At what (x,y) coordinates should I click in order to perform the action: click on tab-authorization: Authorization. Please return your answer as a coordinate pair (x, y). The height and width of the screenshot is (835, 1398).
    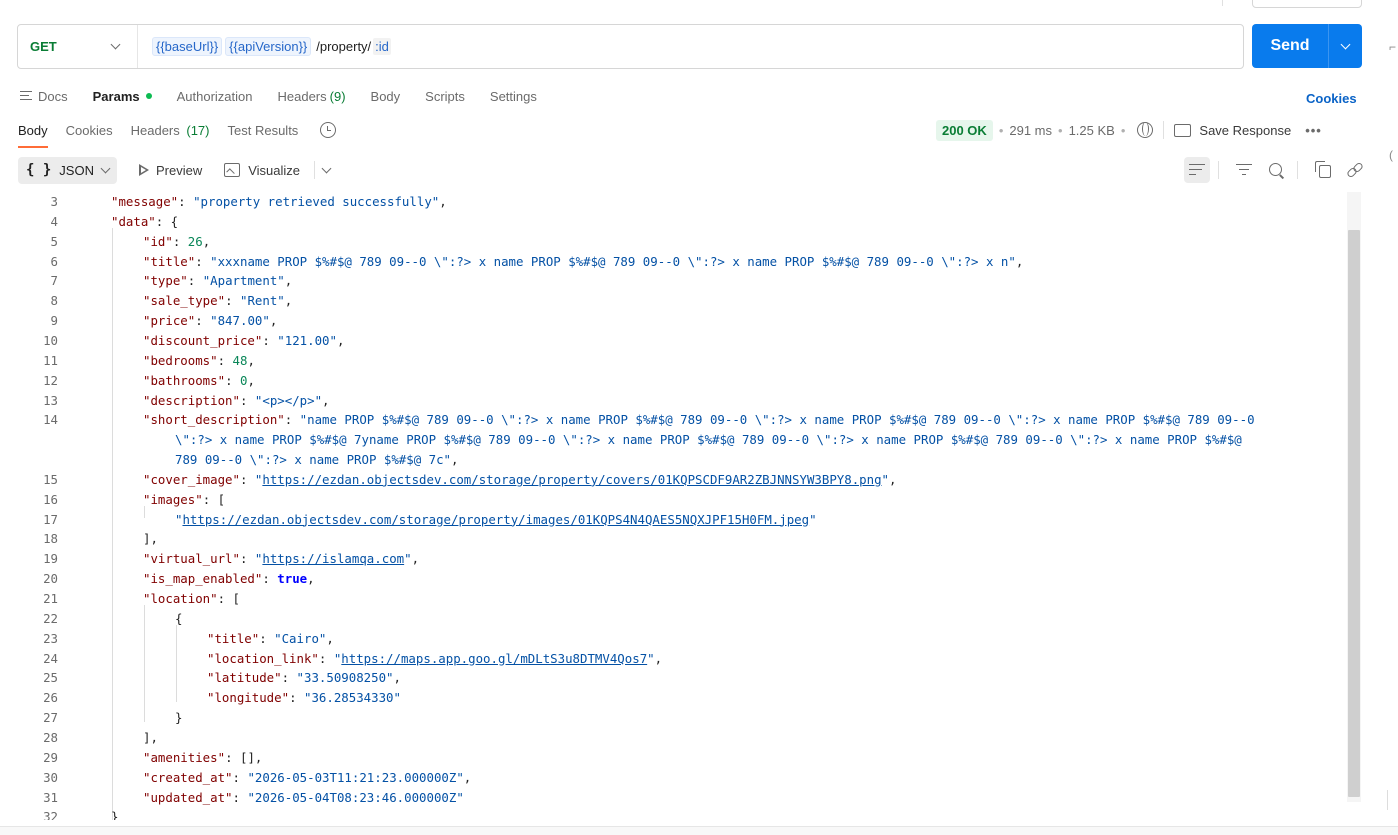
    Looking at the image, I should click on (215, 96).